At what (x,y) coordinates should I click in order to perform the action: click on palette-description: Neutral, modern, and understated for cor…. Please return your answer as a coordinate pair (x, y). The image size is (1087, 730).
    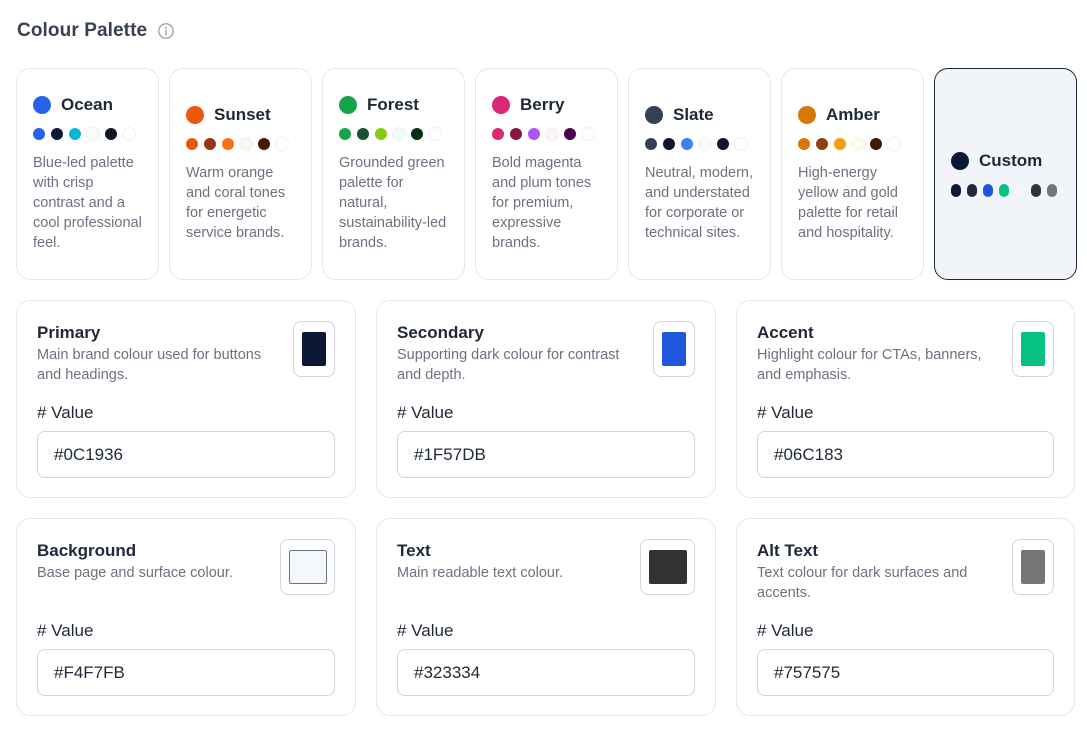
    Looking at the image, I should click on (699, 203).